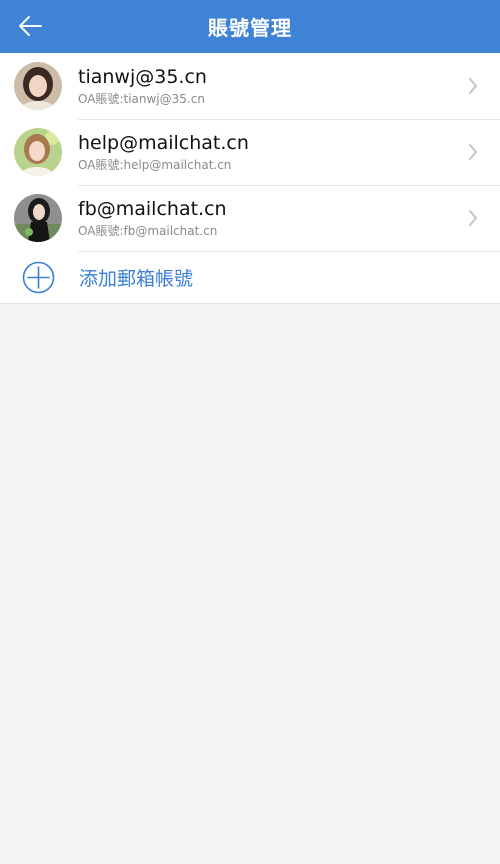 The image size is (500, 864). What do you see at coordinates (250, 277) in the screenshot?
I see `add-account-button: 添加郵箱帳號` at bounding box center [250, 277].